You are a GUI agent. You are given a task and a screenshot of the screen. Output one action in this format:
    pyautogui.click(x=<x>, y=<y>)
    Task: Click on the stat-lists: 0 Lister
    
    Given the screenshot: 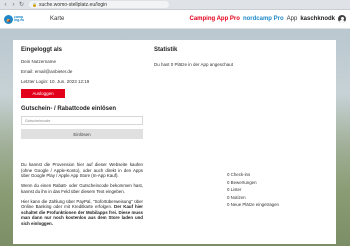 What is the action you would take?
    pyautogui.click(x=234, y=190)
    